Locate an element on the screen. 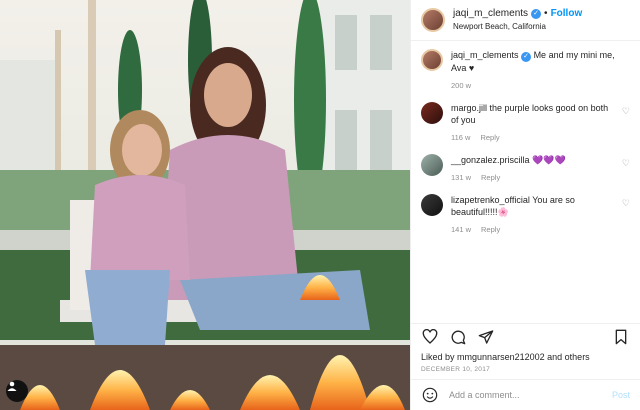 Image resolution: width=640 pixels, height=410 pixels. follow-button: Follow is located at coordinates (567, 13).